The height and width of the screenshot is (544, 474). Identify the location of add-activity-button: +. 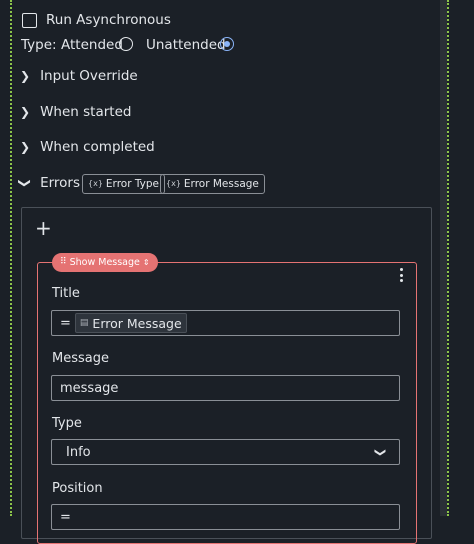
(43, 228).